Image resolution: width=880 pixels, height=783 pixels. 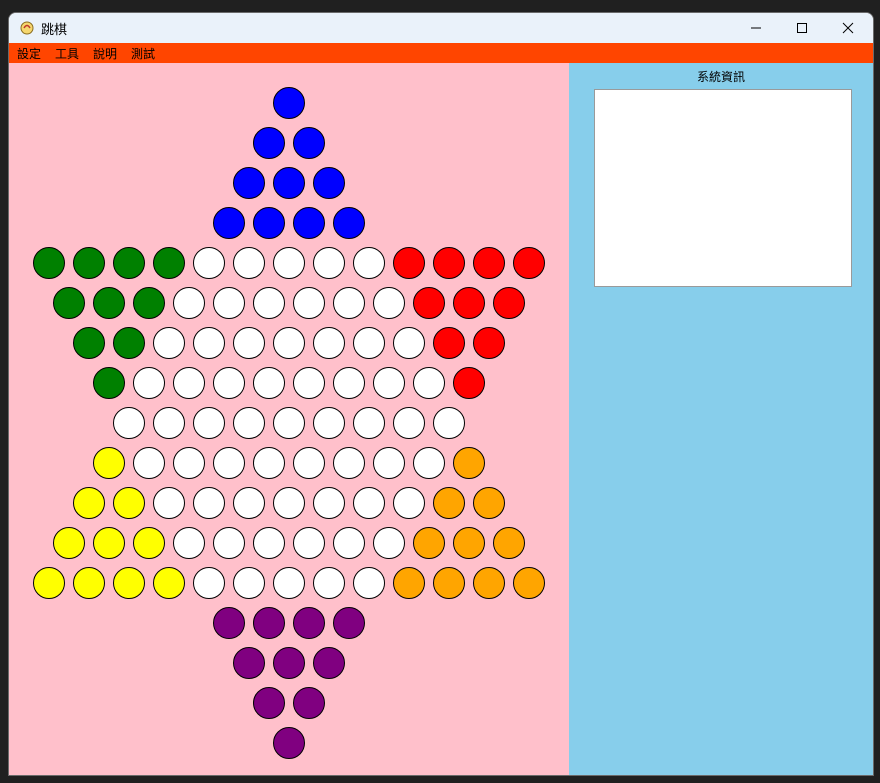 I want to click on maximize-button, so click(x=802, y=28).